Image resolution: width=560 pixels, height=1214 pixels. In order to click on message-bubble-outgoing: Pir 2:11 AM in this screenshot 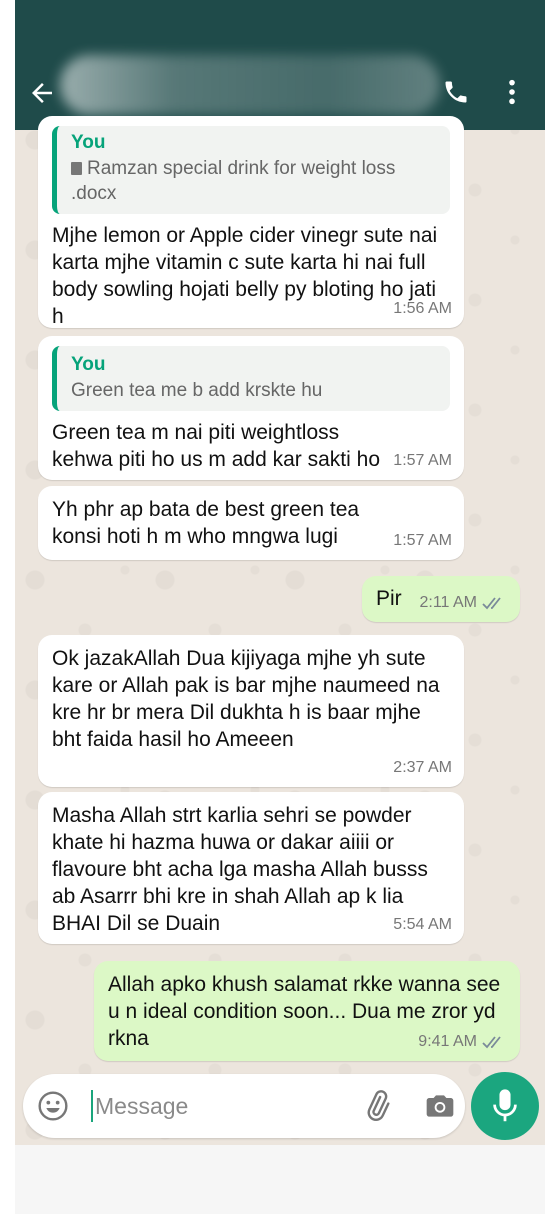, I will do `click(441, 599)`.